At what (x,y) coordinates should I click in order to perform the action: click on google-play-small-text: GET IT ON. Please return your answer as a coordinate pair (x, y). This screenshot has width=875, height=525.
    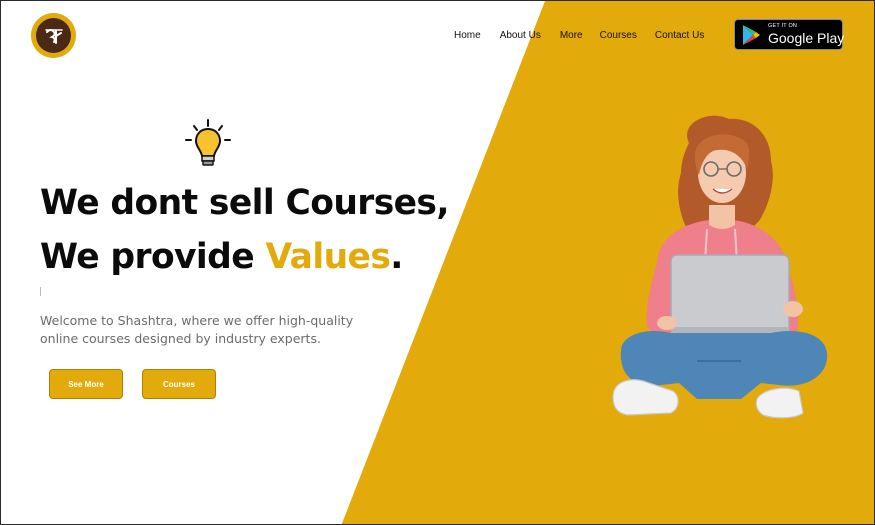
    Looking at the image, I should click on (783, 26).